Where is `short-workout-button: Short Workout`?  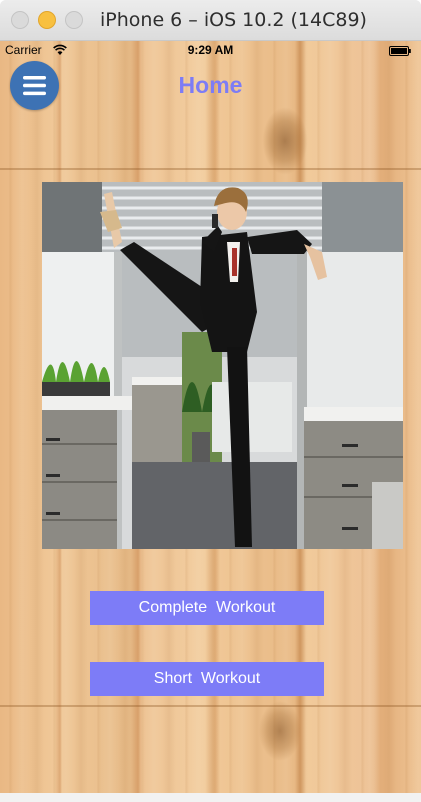 short-workout-button: Short Workout is located at coordinates (207, 679).